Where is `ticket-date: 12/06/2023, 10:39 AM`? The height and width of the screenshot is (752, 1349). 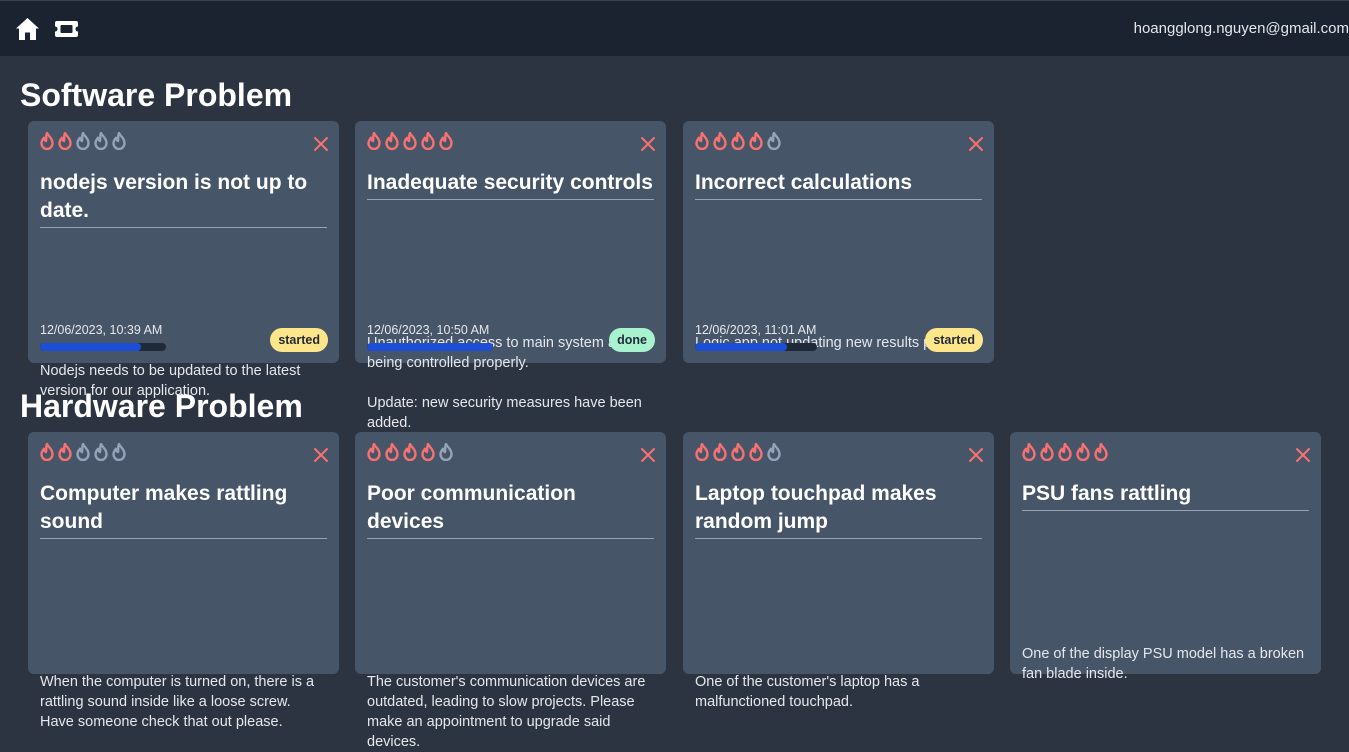
ticket-date: 12/06/2023, 10:39 AM is located at coordinates (101, 330).